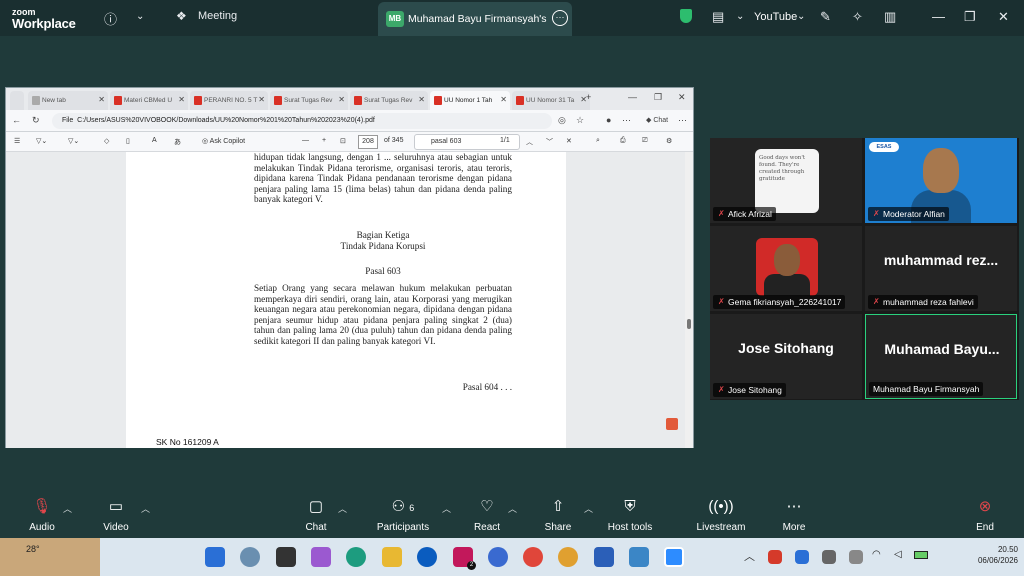 The height and width of the screenshot is (576, 1024). I want to click on participants-button: ⚇ 6 Participants, so click(403, 515).